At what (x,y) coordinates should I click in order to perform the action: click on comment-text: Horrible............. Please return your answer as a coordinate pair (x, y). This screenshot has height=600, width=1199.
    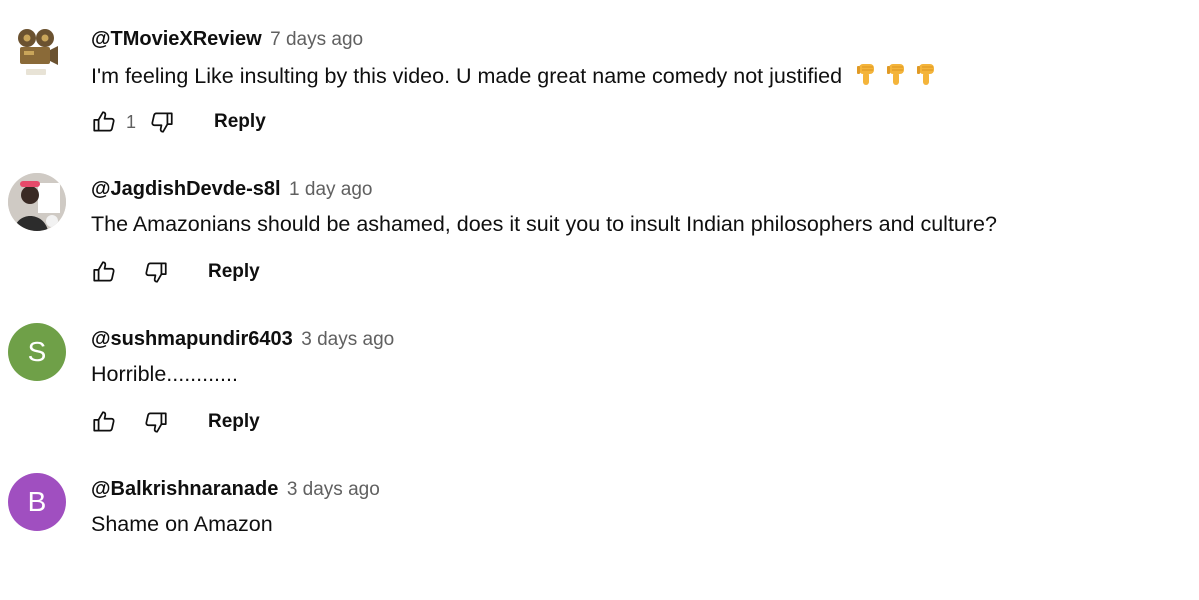
    Looking at the image, I should click on (164, 374).